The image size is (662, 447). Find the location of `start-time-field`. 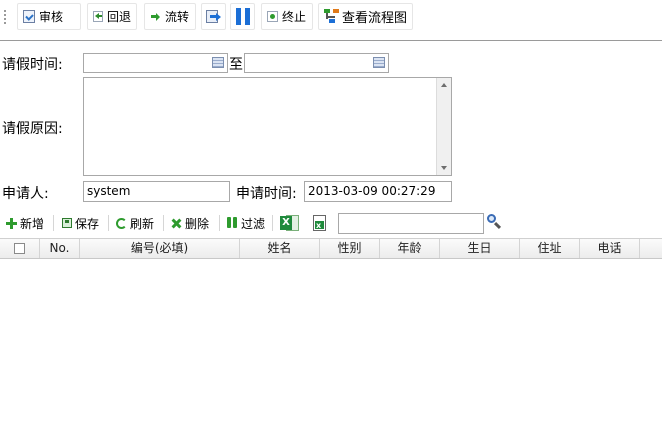

start-time-field is located at coordinates (155, 63).